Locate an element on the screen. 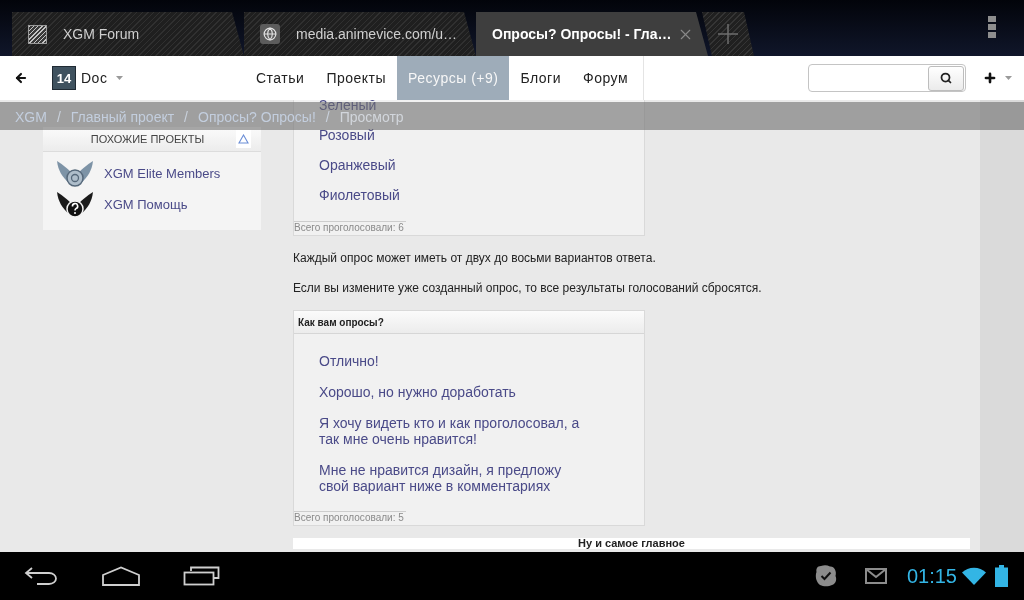 This screenshot has height=600, width=1024. back-icon is located at coordinates (41, 576).